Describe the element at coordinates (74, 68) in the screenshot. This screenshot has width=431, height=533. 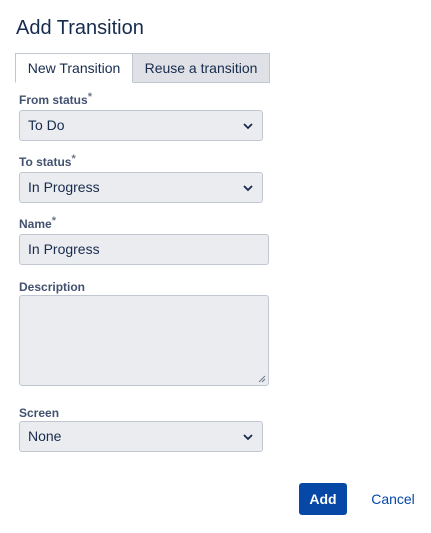
I see `tab-new-transition: New Transition` at that location.